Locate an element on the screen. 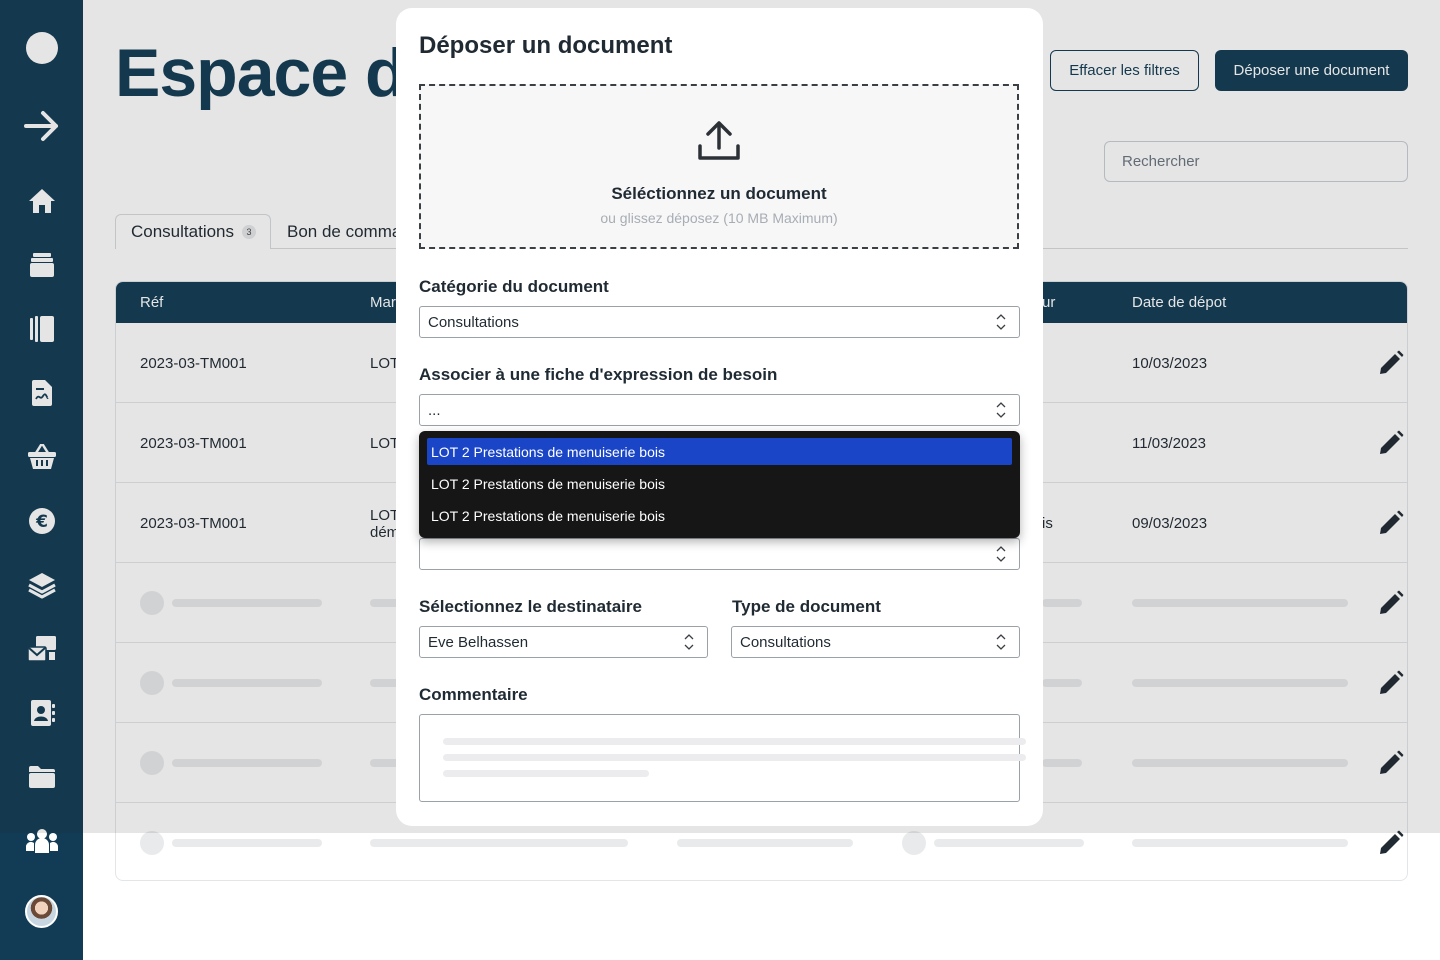  recipient-value: Eve Belhassen is located at coordinates (478, 642).